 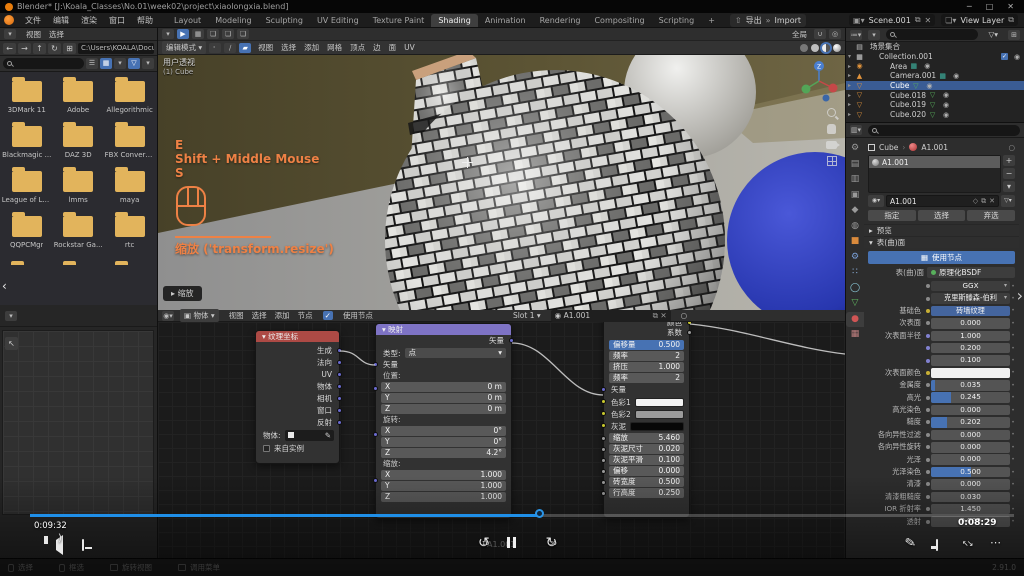 I want to click on outliner-row: ▸ ▽ Cube ▽ ◉, so click(x=935, y=85).